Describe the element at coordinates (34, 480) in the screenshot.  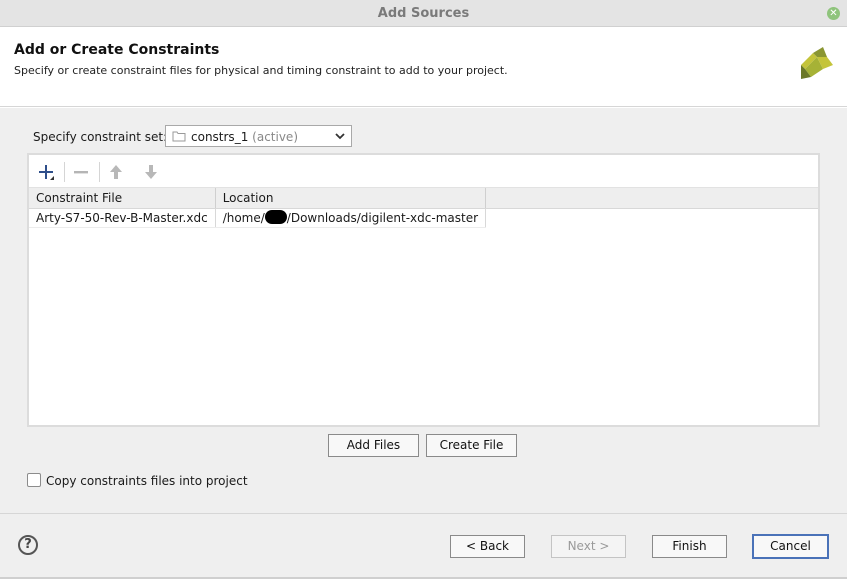
I see `copy-constraints-checkbox` at that location.